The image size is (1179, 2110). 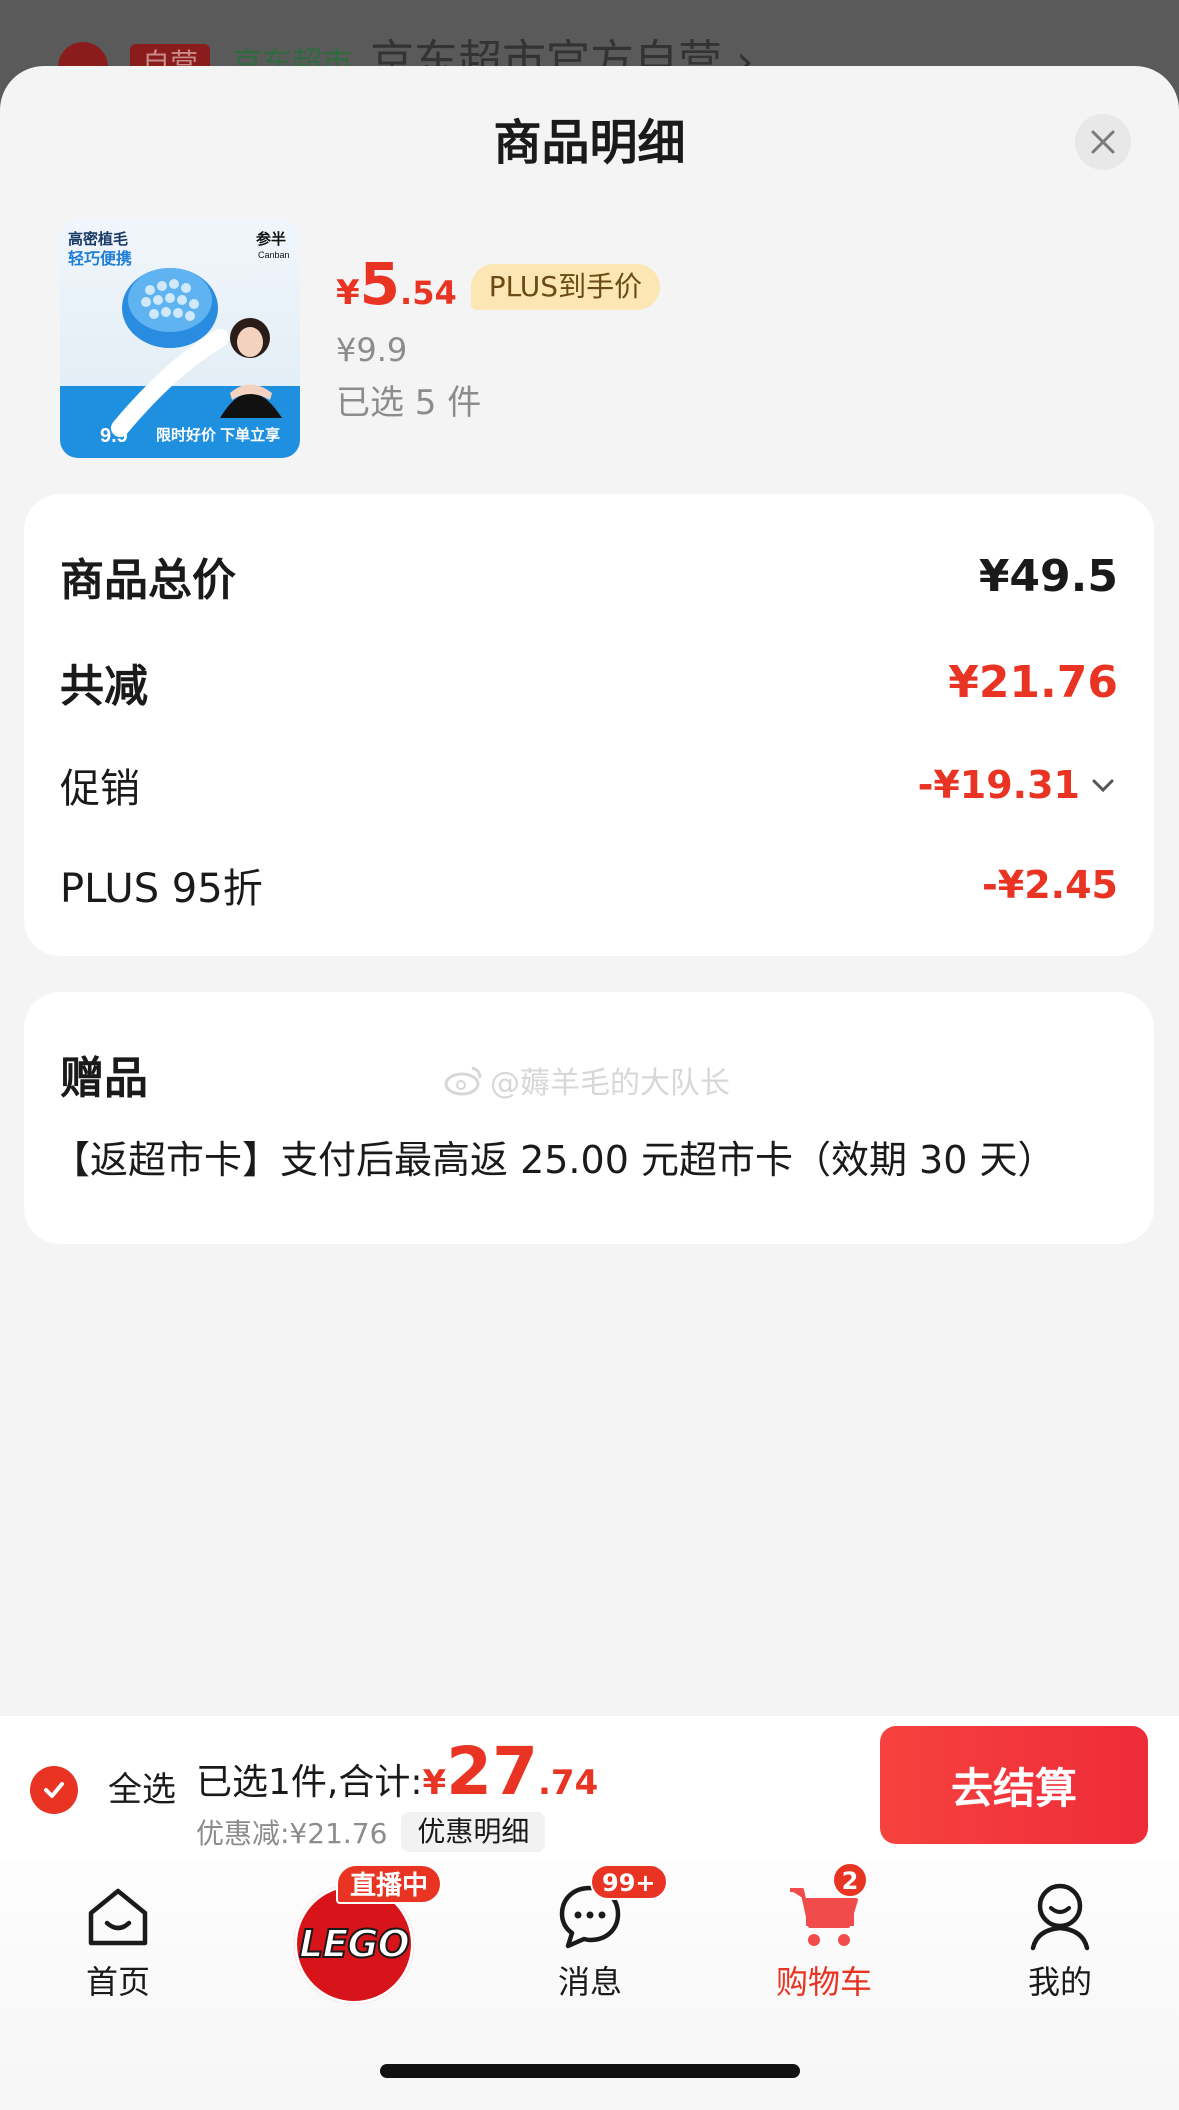 What do you see at coordinates (271, 239) in the screenshot?
I see `svg-text: 参半` at bounding box center [271, 239].